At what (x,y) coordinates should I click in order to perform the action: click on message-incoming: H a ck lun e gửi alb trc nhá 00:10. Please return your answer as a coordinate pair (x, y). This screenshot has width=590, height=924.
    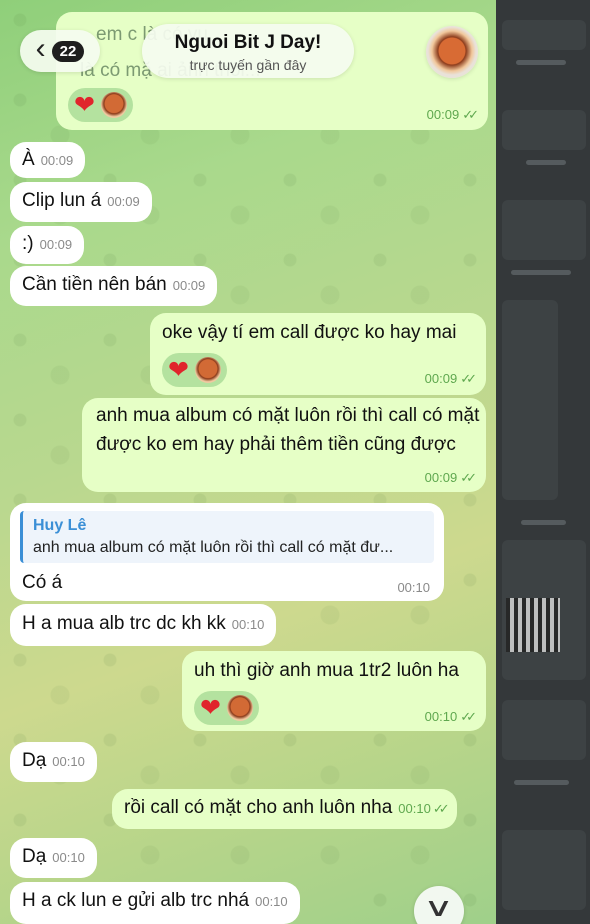
    Looking at the image, I should click on (155, 903).